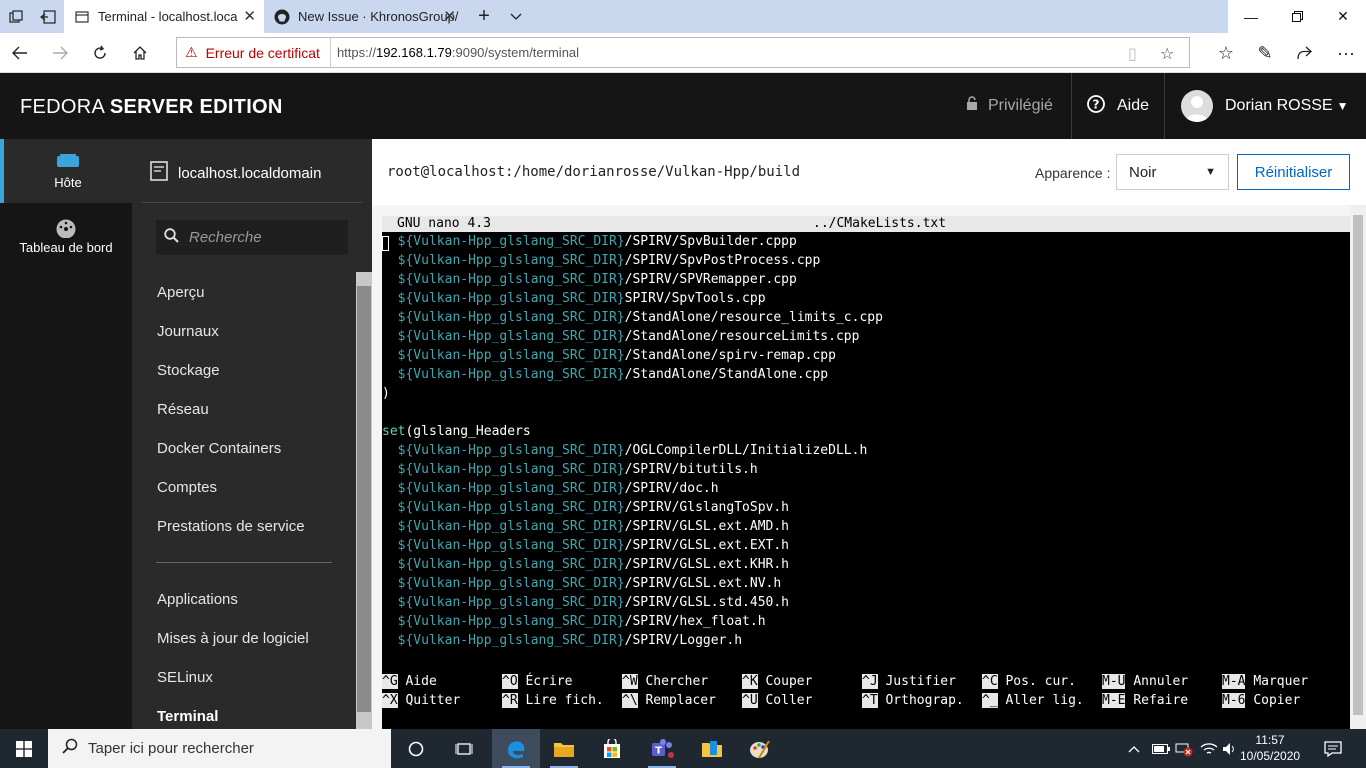 Image resolution: width=1366 pixels, height=768 pixels. What do you see at coordinates (168, 16) in the screenshot?
I see `tab-title: Terminal - localhost.loca` at bounding box center [168, 16].